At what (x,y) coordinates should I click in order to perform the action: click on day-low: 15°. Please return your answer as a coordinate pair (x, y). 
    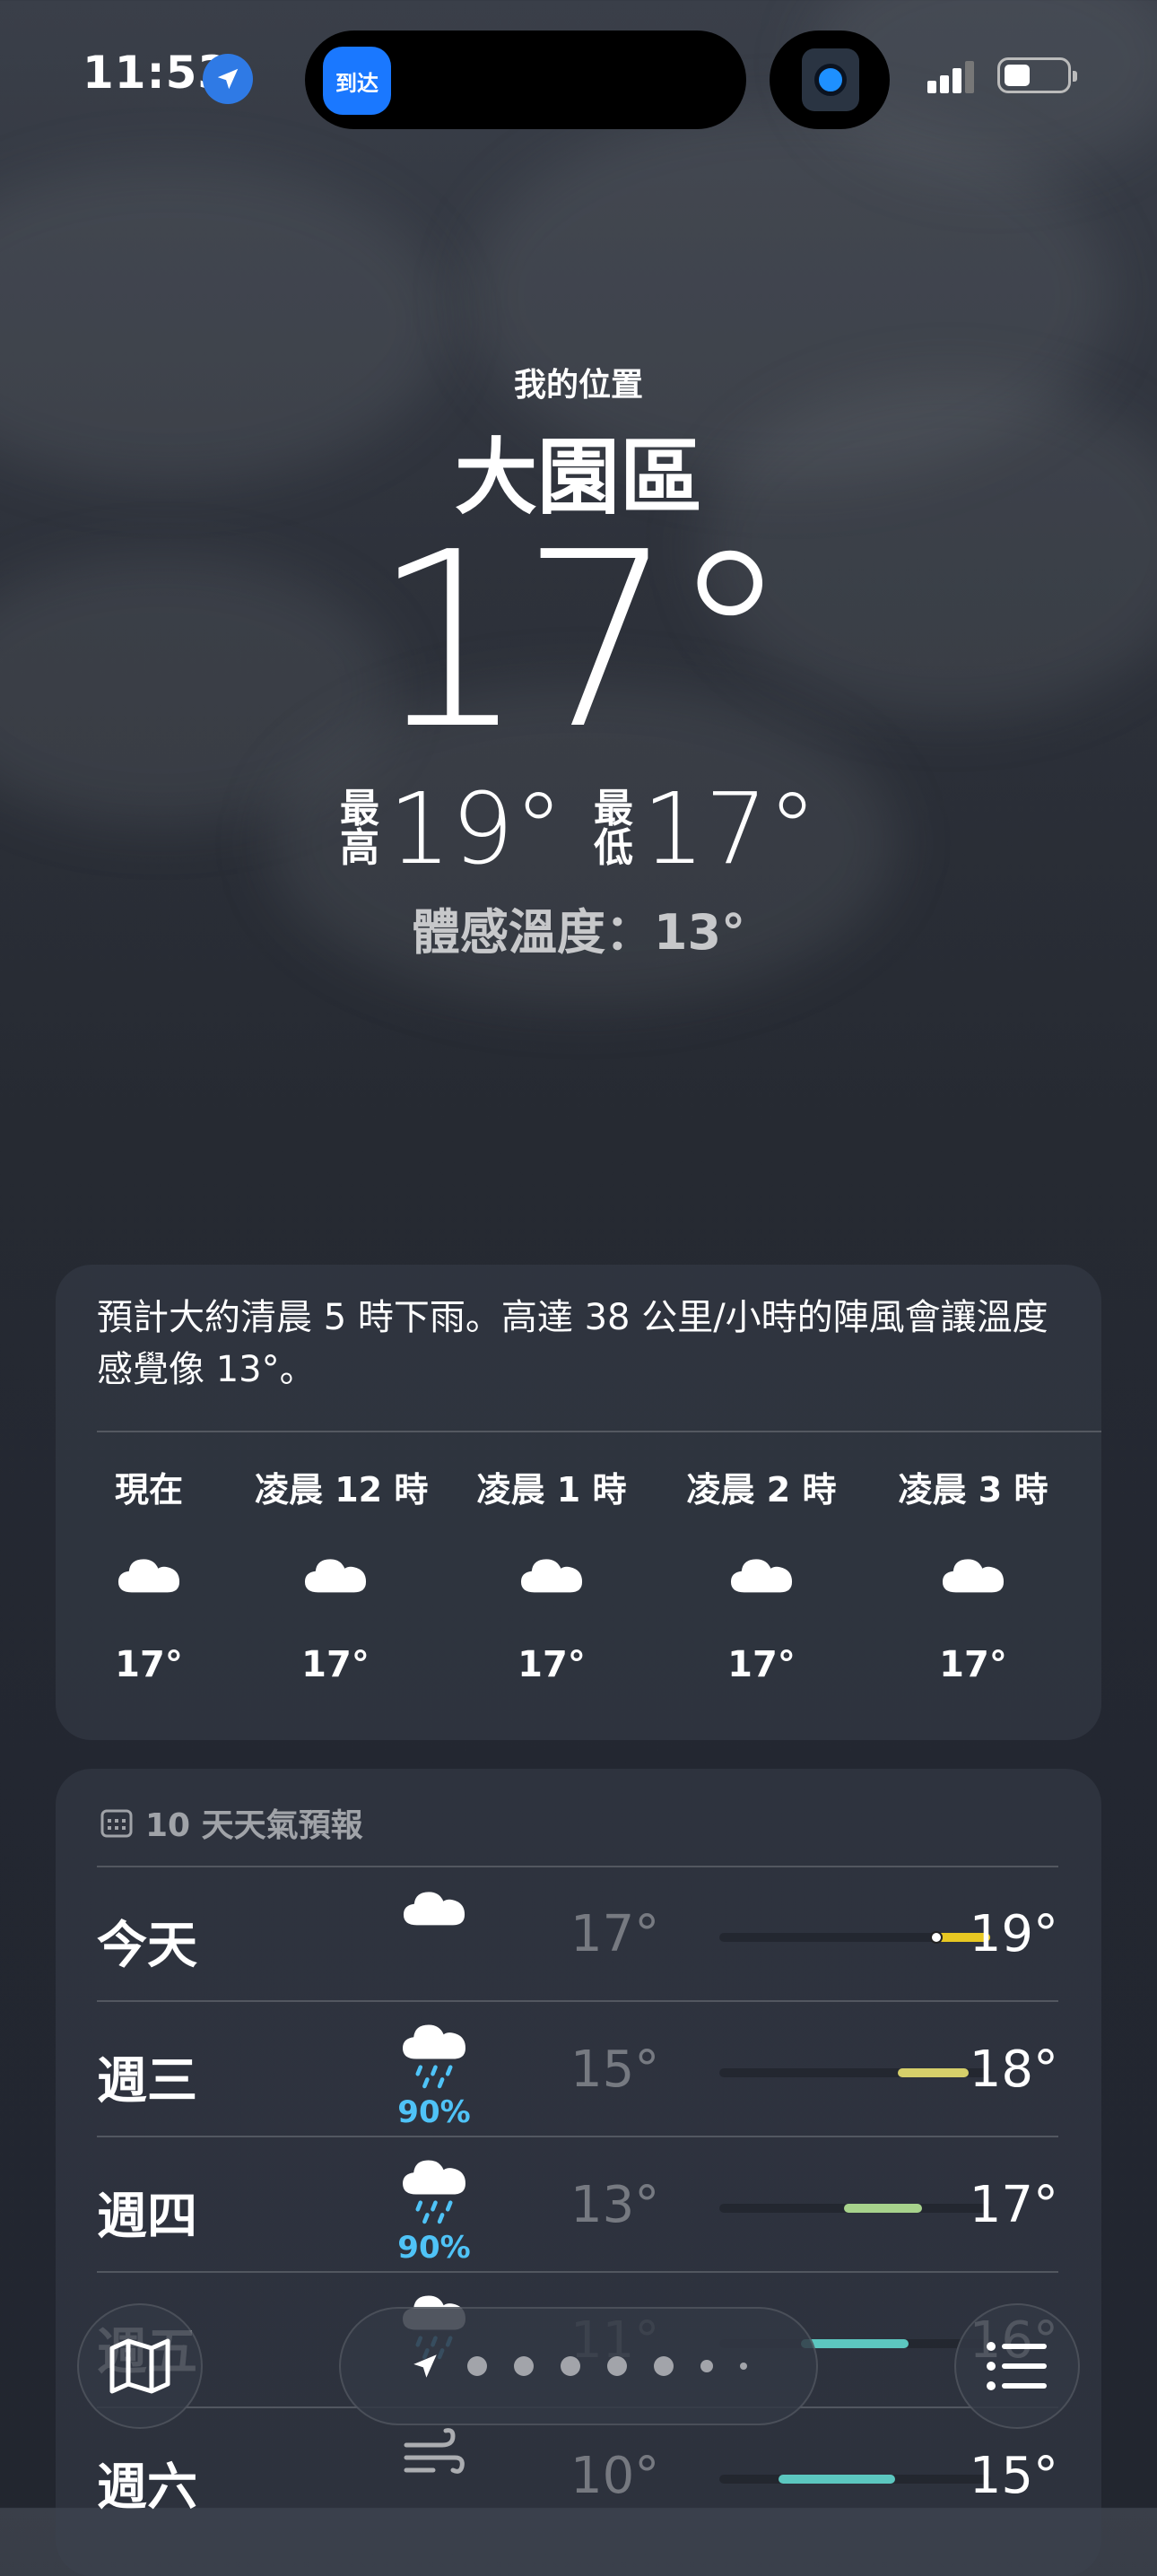
    Looking at the image, I should click on (615, 2070).